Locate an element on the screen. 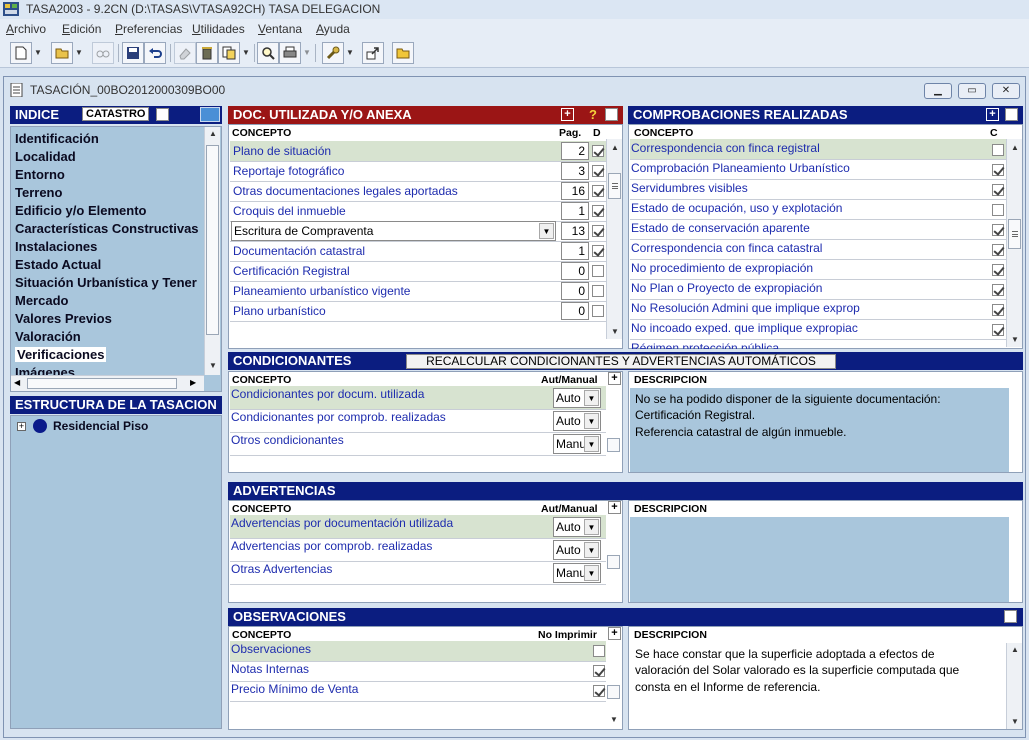 Image resolution: width=1029 pixels, height=740 pixels. tree-expander: + is located at coordinates (21, 426).